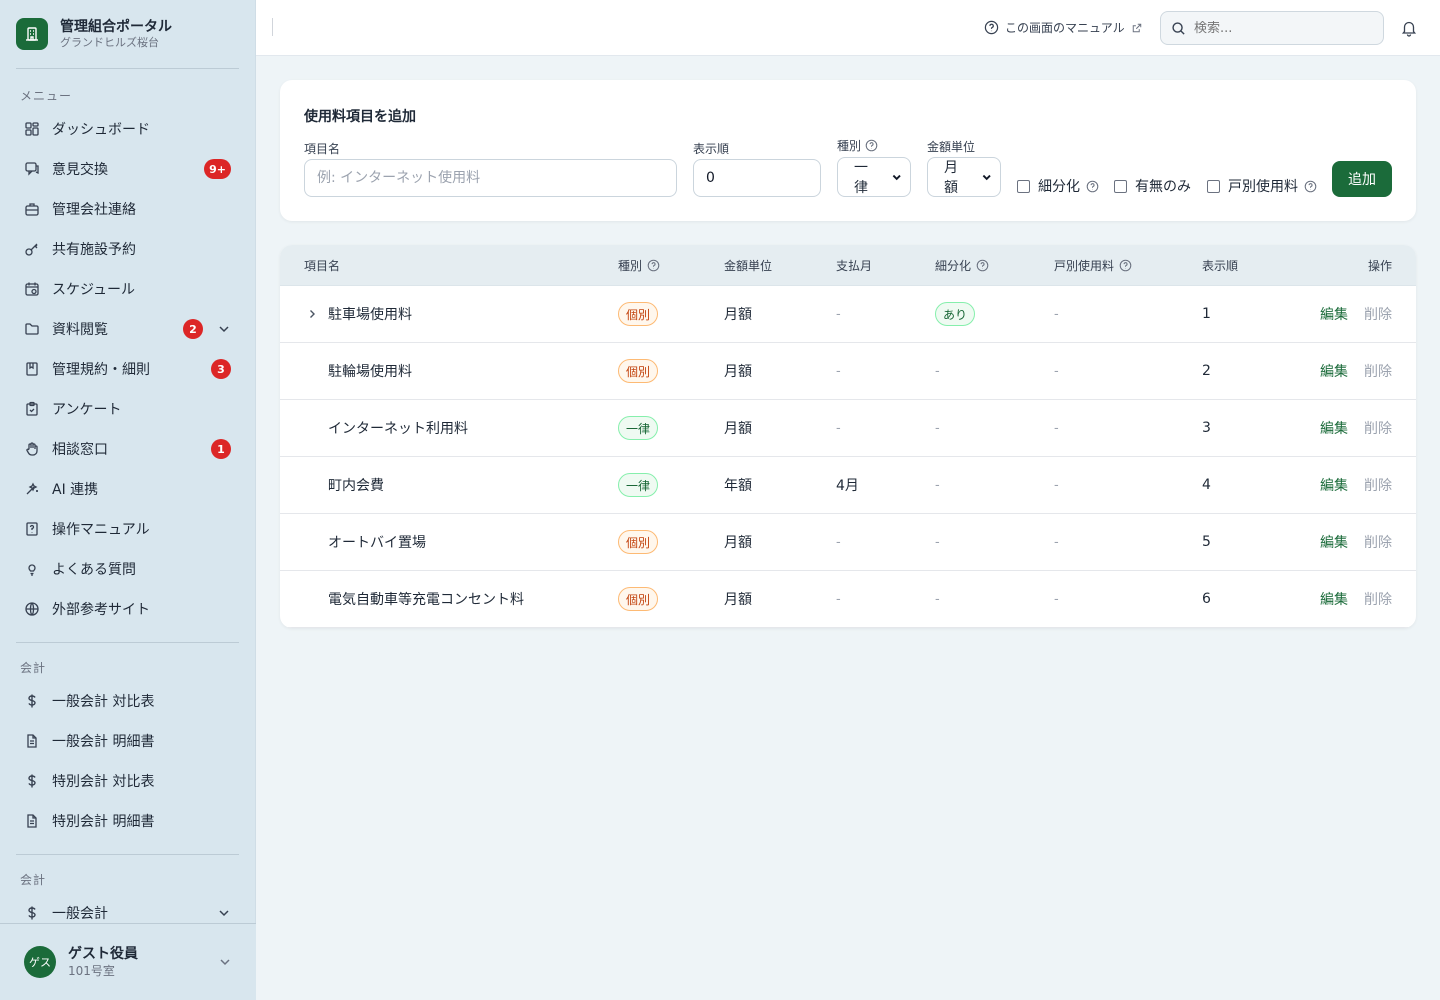  I want to click on notification-badge: 9+, so click(217, 169).